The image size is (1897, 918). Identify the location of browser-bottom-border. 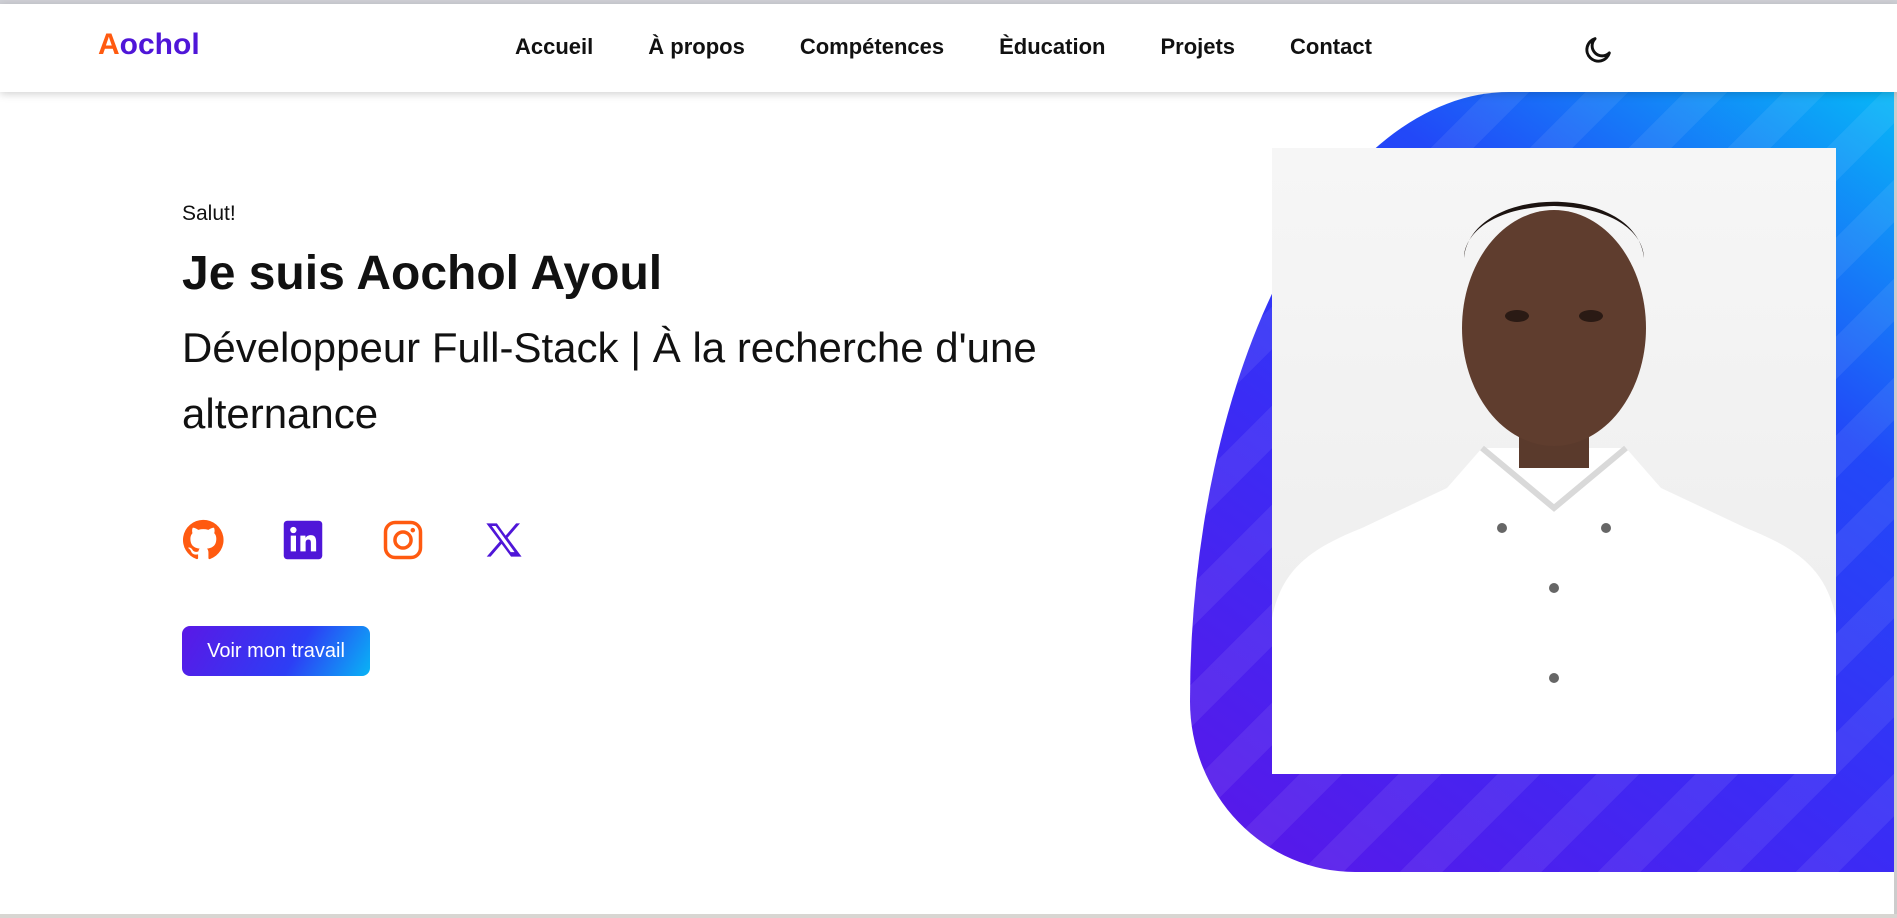
(948, 916).